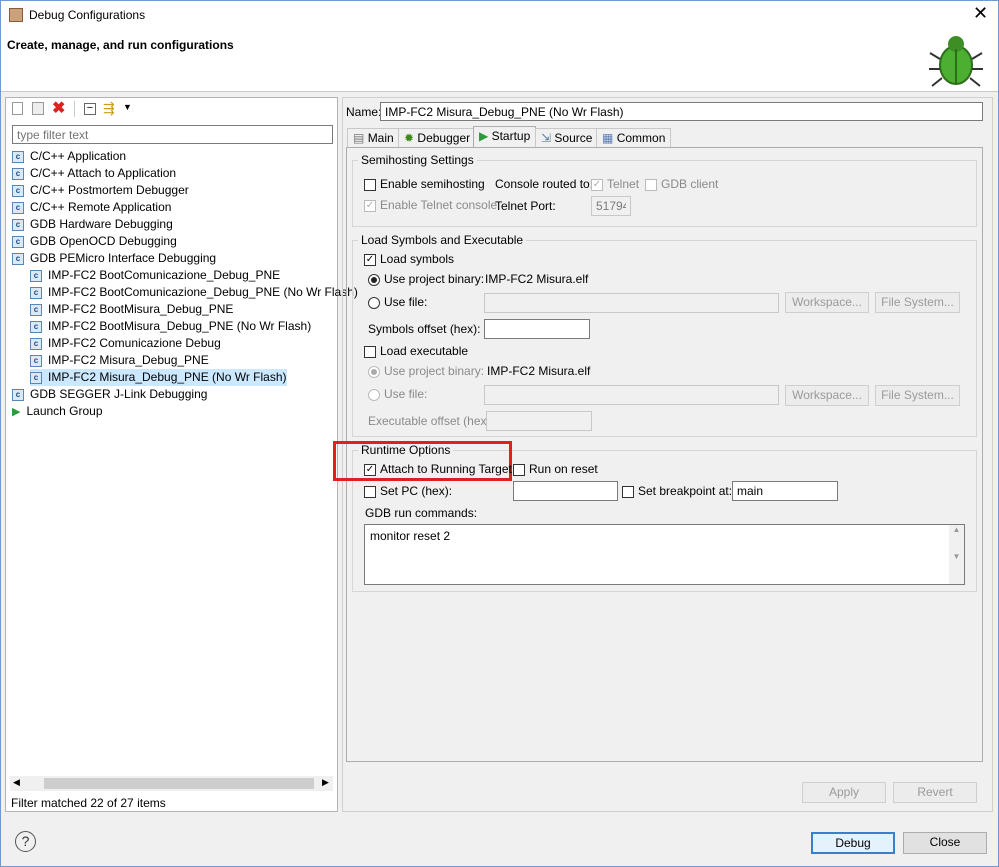 This screenshot has width=999, height=867. What do you see at coordinates (935, 792) in the screenshot?
I see `revert-button: Revert` at bounding box center [935, 792].